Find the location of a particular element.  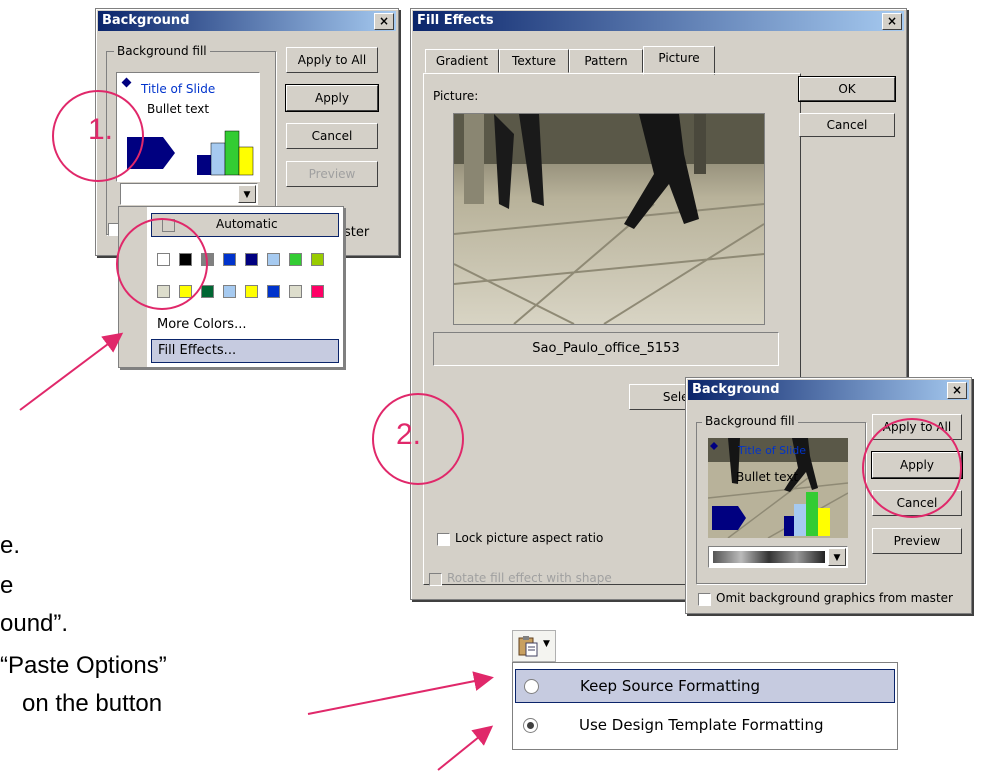

use-design-label: Use Design Template Formatting is located at coordinates (701, 725).